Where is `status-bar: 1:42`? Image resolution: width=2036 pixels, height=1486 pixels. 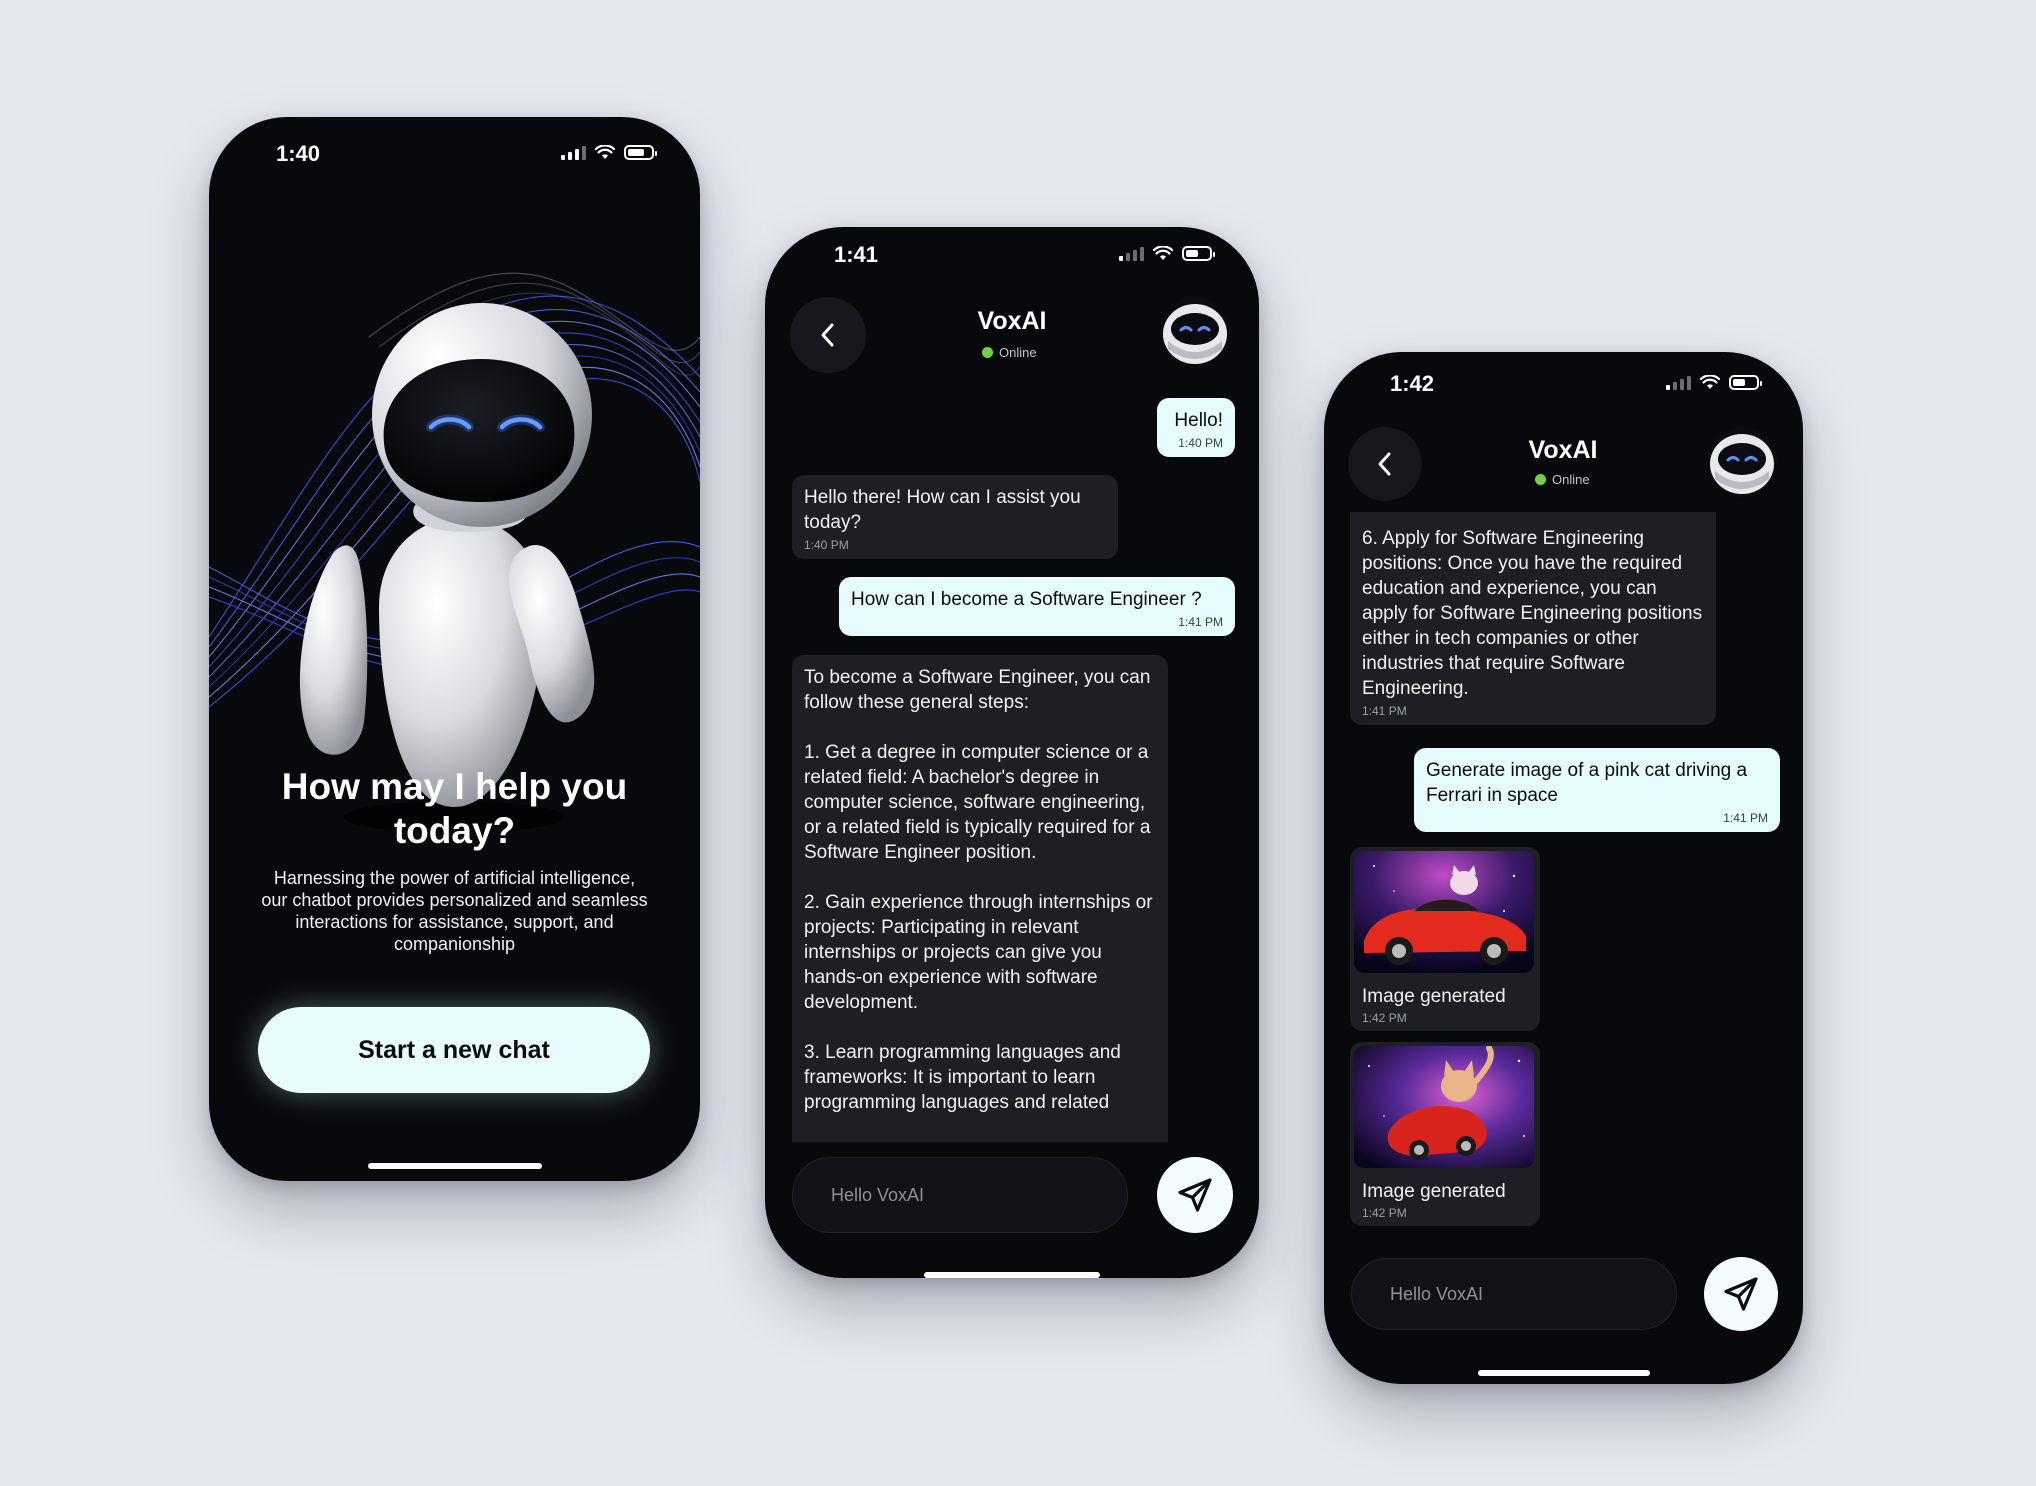
status-bar: 1:42 is located at coordinates (1563, 392).